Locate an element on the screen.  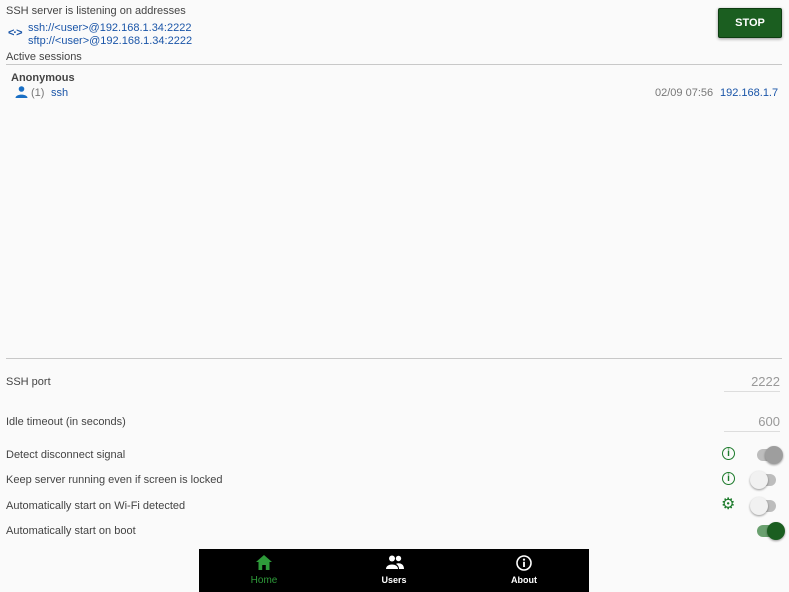
session-ip: 192.168.1.7 is located at coordinates (749, 93).